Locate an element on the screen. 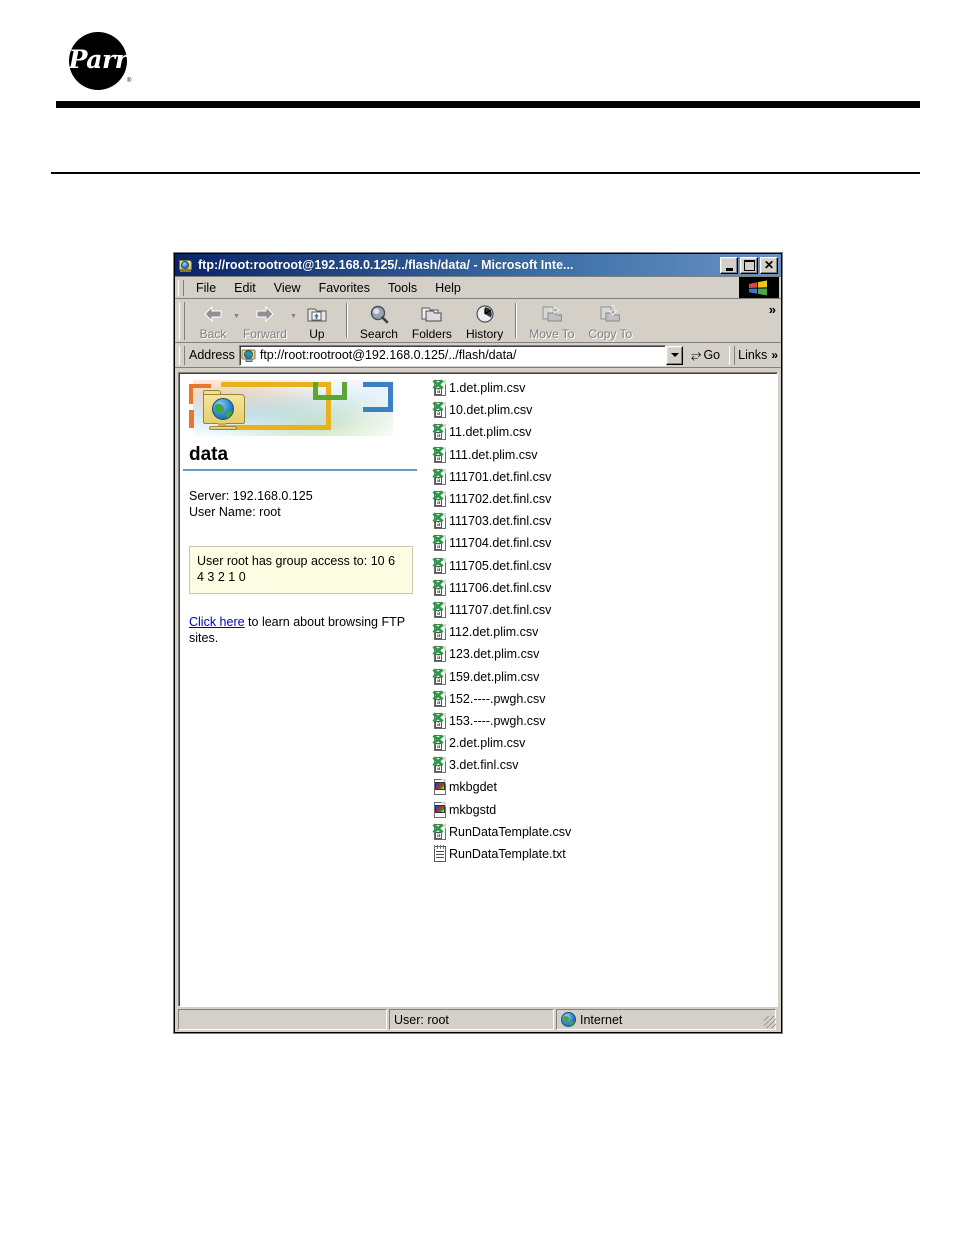  copy-to-button: Copy To is located at coordinates (610, 320).